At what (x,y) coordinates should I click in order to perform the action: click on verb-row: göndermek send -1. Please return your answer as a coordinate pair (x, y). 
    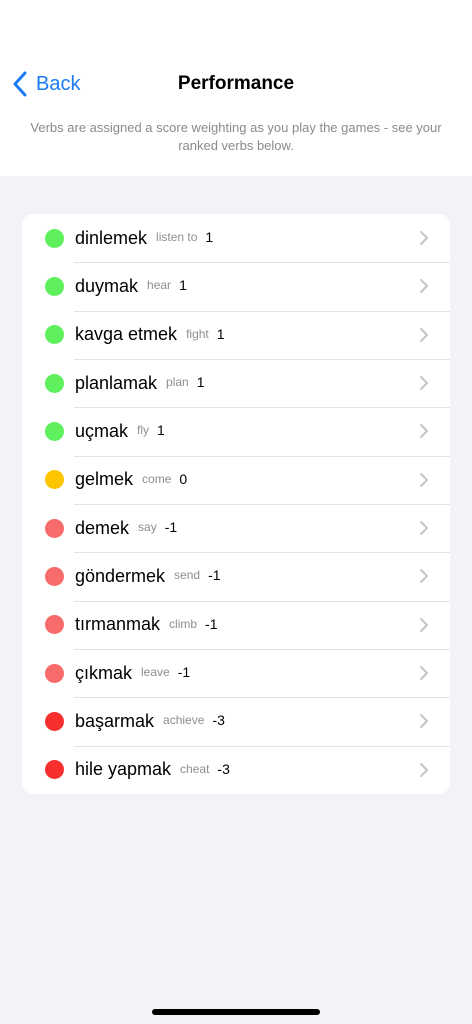
    Looking at the image, I should click on (236, 576).